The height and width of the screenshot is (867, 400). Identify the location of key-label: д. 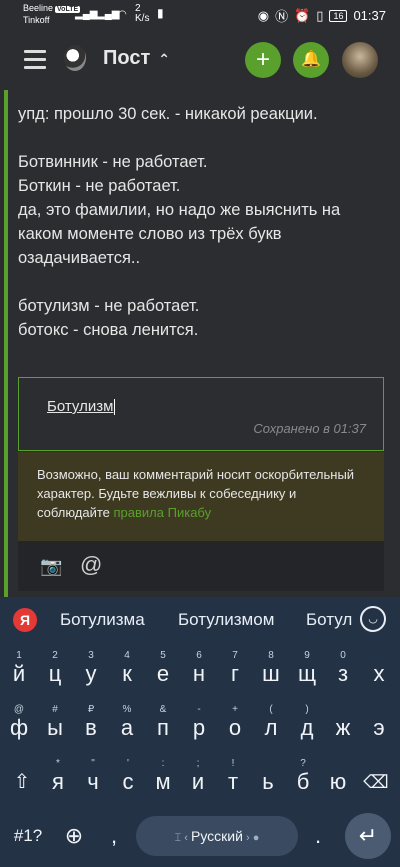
(307, 727).